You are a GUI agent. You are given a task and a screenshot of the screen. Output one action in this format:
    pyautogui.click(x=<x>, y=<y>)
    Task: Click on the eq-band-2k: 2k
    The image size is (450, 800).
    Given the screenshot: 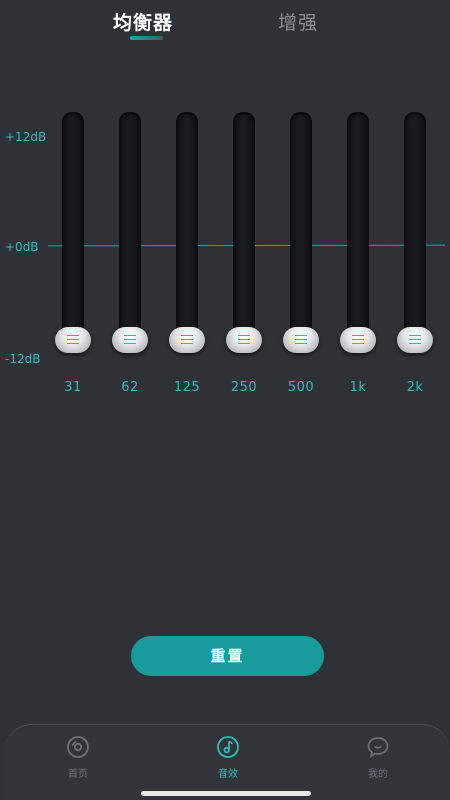 What is the action you would take?
    pyautogui.click(x=415, y=257)
    